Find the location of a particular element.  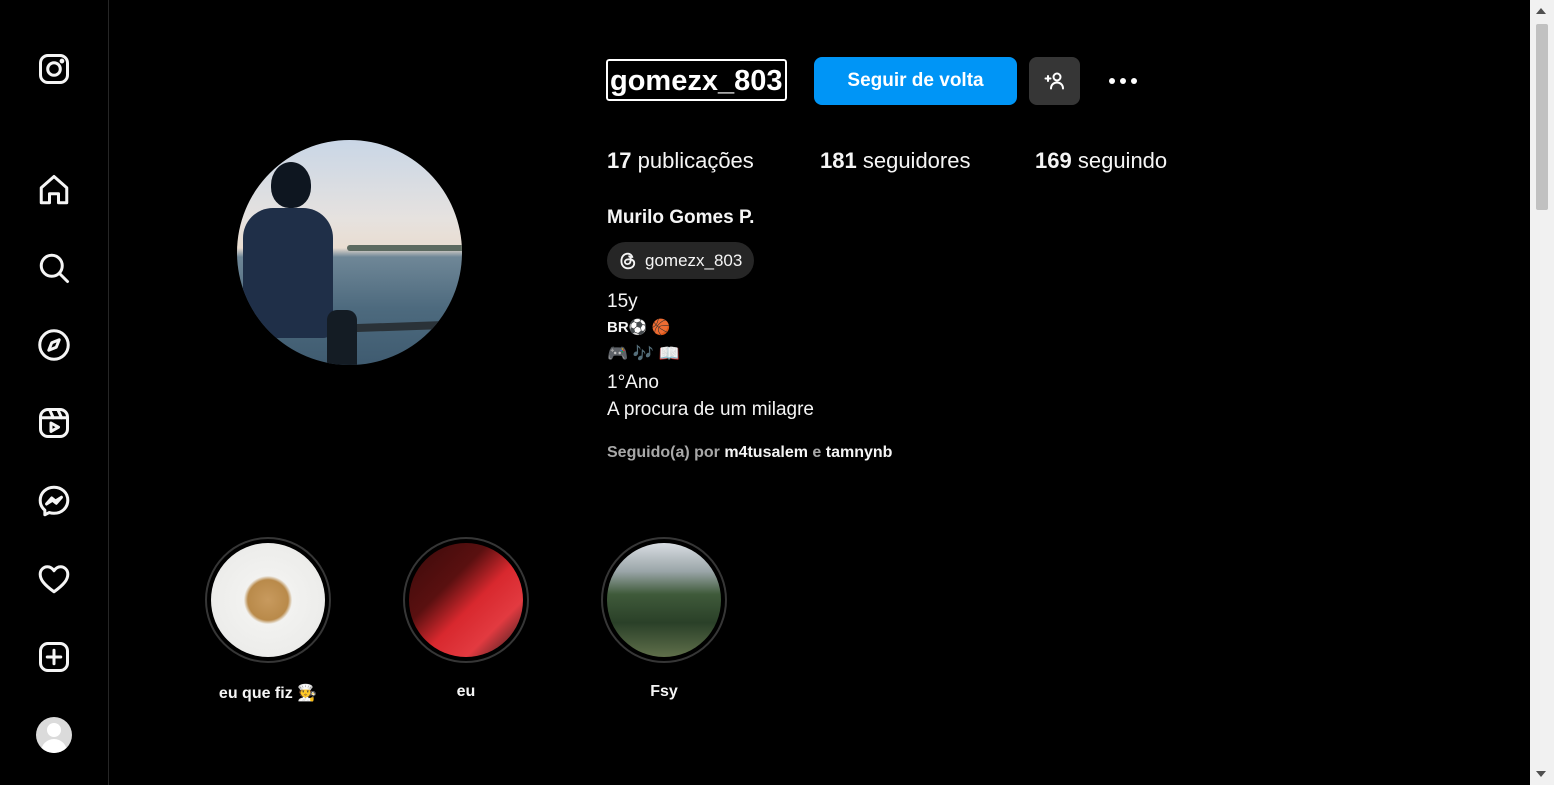

story-highlight: Fsy is located at coordinates (664, 619).